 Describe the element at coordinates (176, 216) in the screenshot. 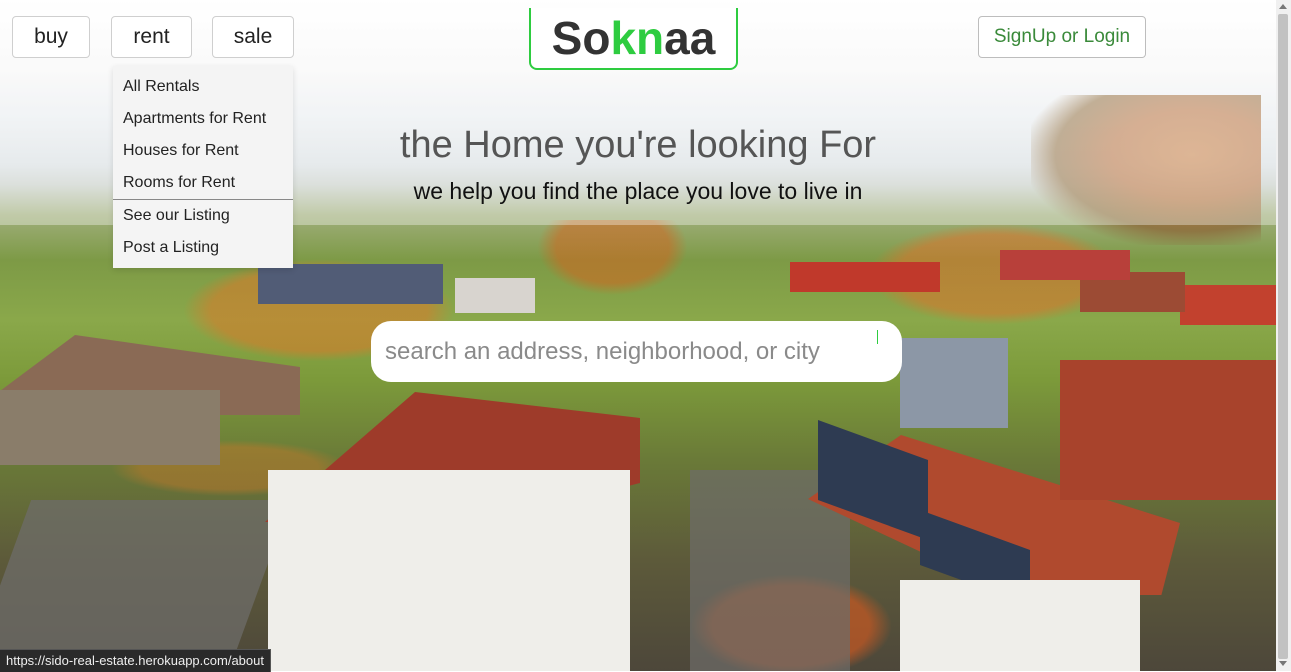

I see `menu-item-see-our-listing: See our Listing` at that location.